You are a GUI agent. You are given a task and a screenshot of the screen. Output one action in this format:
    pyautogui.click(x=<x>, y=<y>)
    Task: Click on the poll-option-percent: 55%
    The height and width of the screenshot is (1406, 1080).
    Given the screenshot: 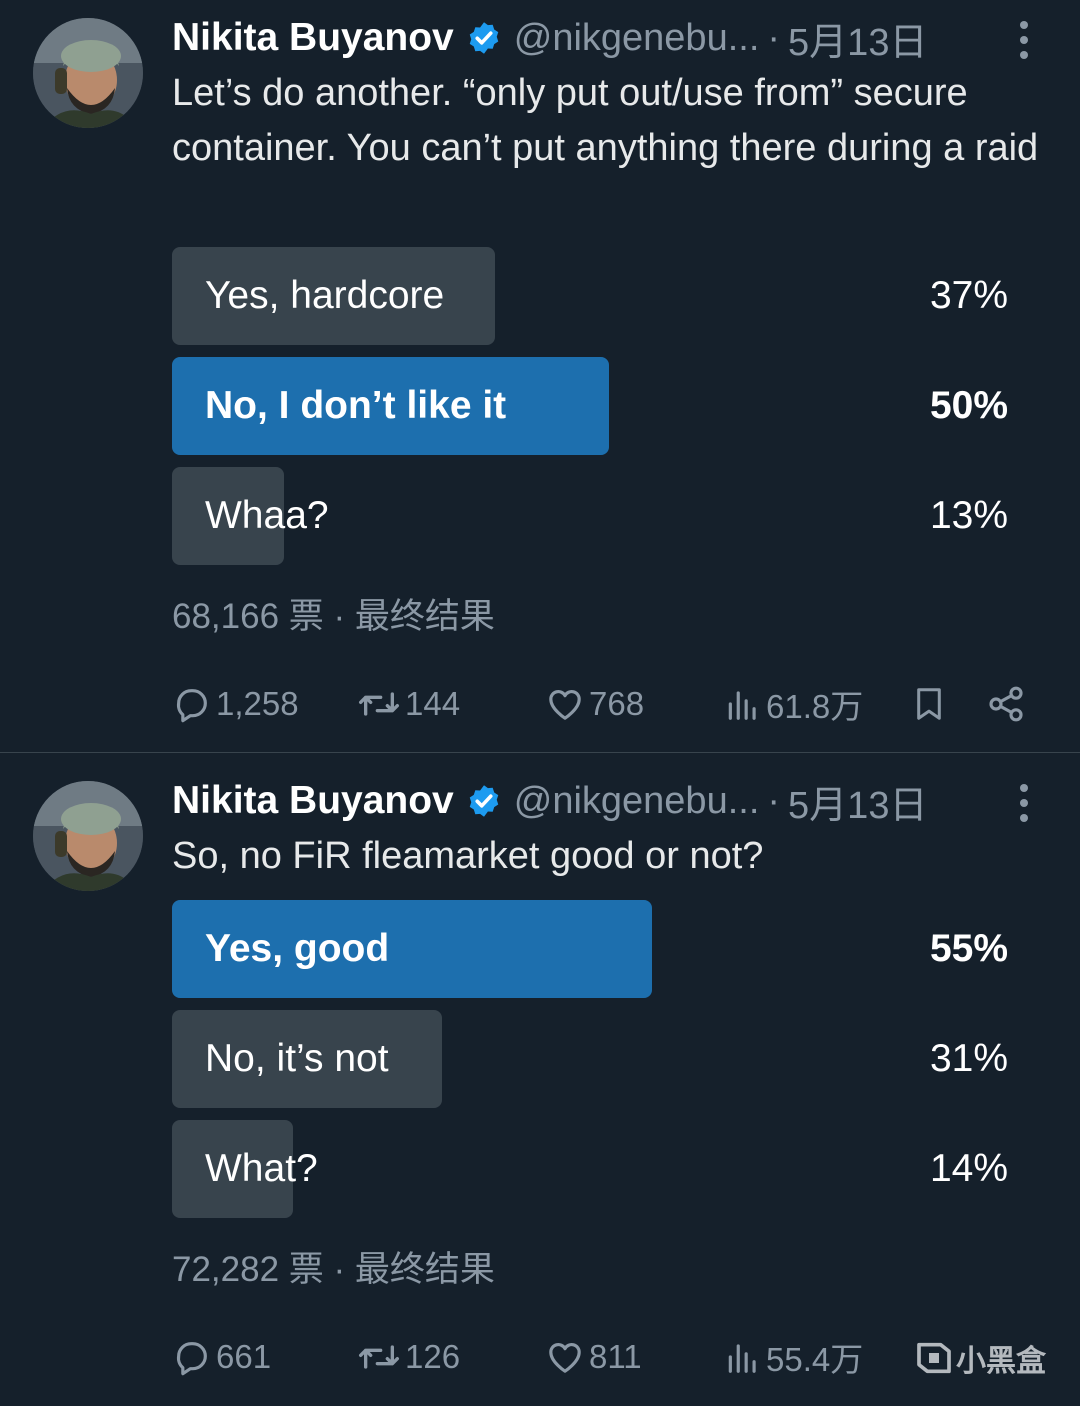 What is the action you would take?
    pyautogui.click(x=968, y=948)
    